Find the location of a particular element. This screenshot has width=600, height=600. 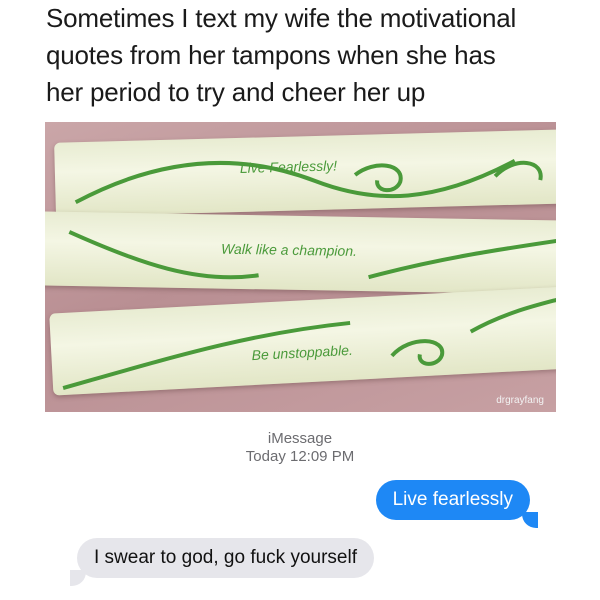

received-message-bubble: I swear to god, go fuck yourself is located at coordinates (225, 558).